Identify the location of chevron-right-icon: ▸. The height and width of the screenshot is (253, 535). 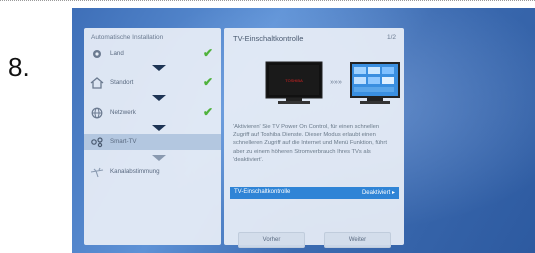
(393, 193).